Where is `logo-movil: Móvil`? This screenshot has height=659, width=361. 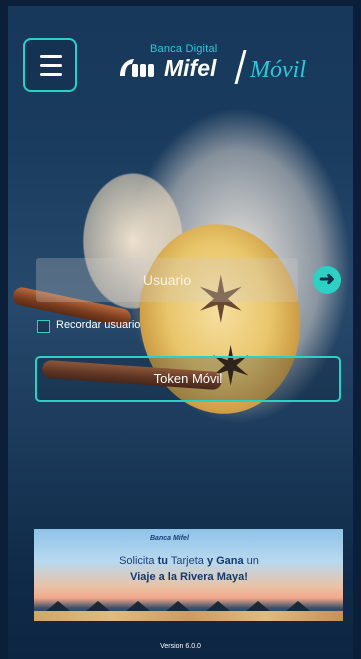
logo-movil: Móvil is located at coordinates (278, 70).